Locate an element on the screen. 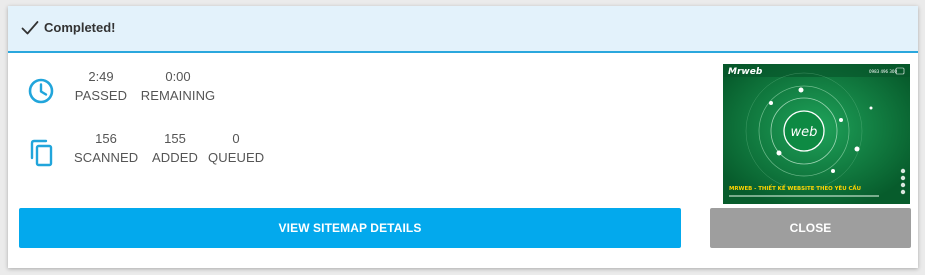 The height and width of the screenshot is (275, 925). status-title: Completed! is located at coordinates (80, 27).